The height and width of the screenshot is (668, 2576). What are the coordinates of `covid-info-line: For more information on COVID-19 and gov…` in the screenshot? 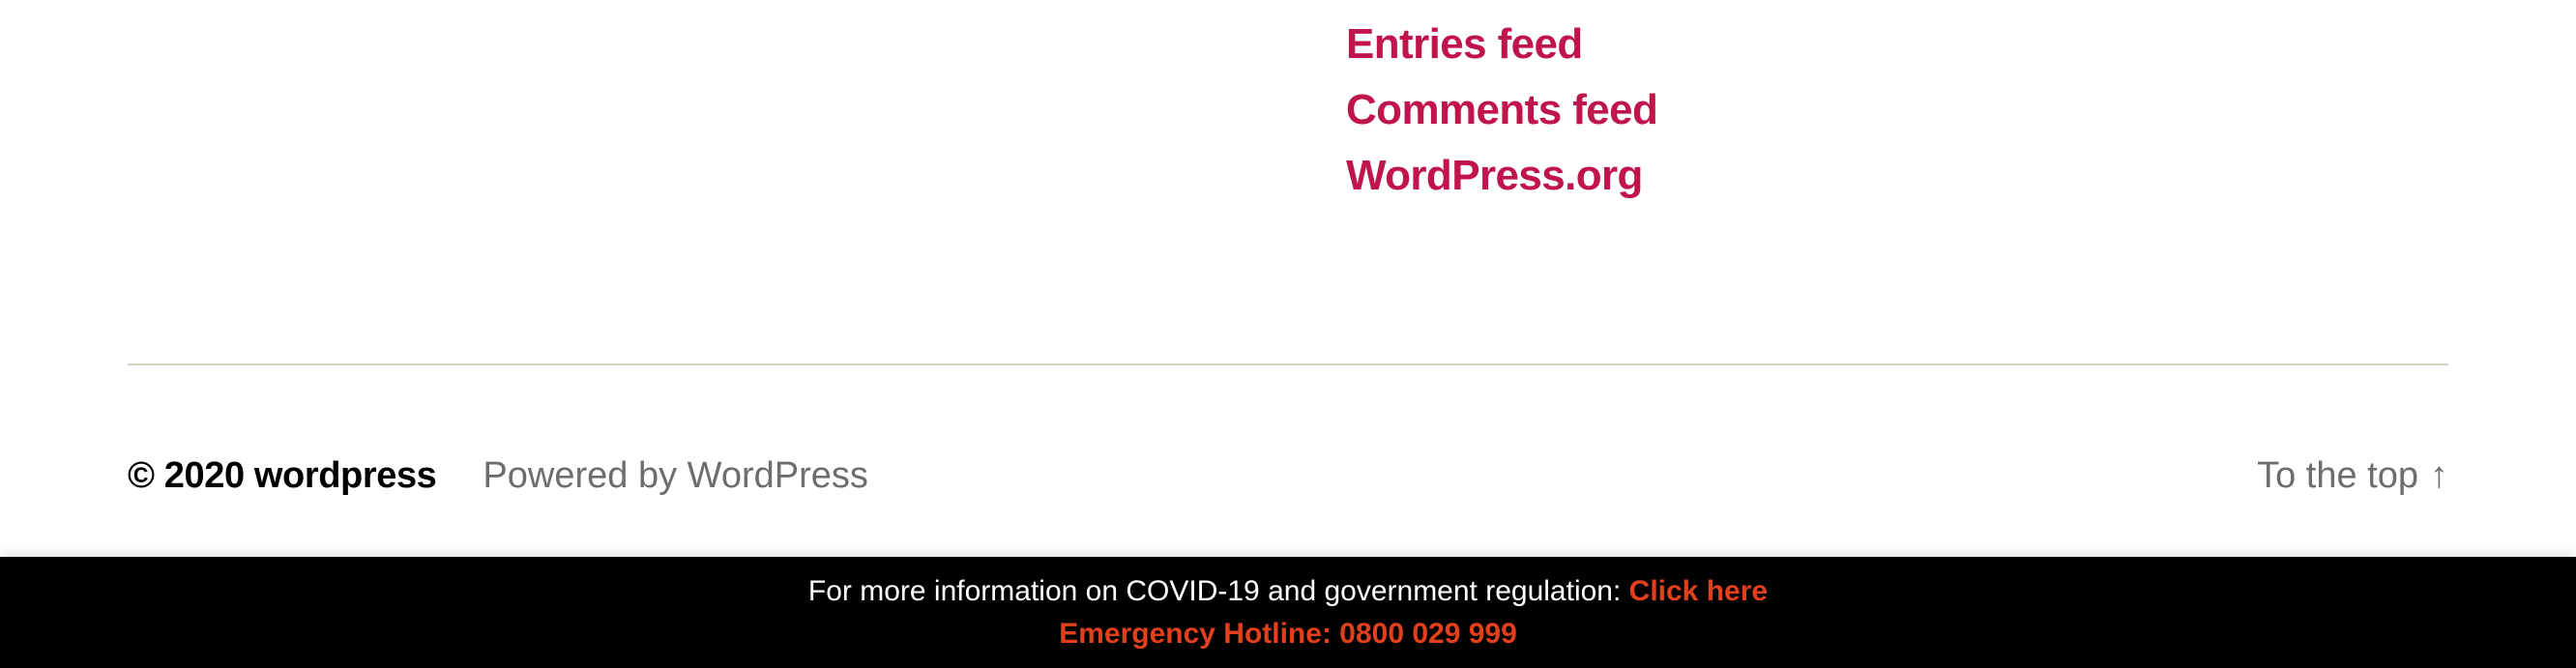 It's located at (1288, 592).